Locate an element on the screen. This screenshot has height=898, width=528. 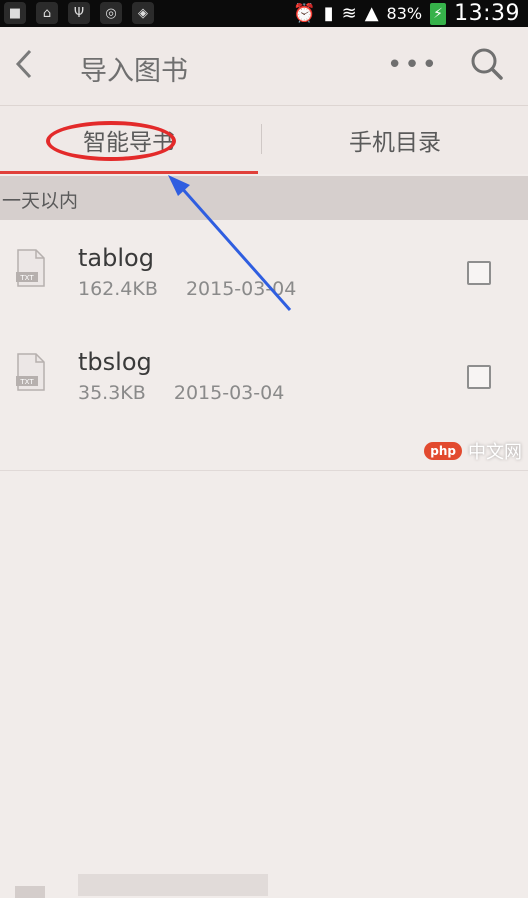
gps-icon: ◎ is located at coordinates (111, 13).